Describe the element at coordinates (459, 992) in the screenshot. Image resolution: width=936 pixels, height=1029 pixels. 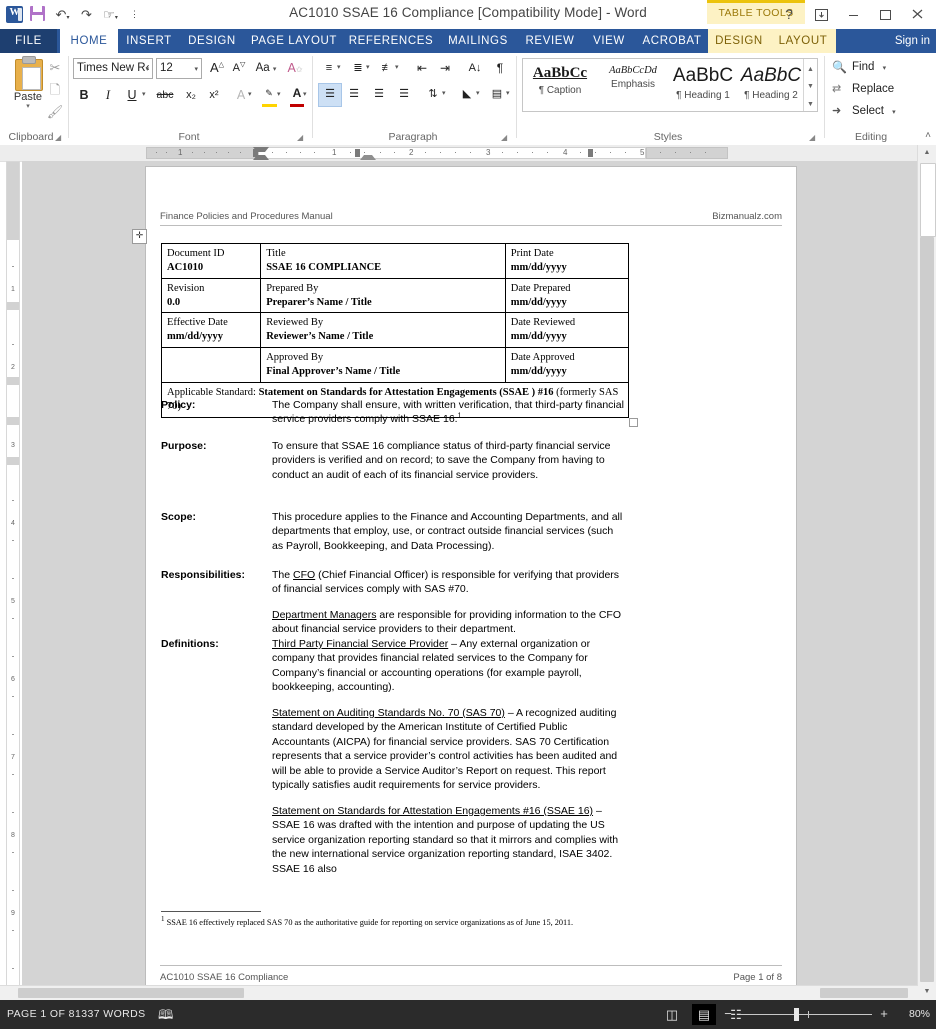
I see `horizontal-scrollbar` at that location.